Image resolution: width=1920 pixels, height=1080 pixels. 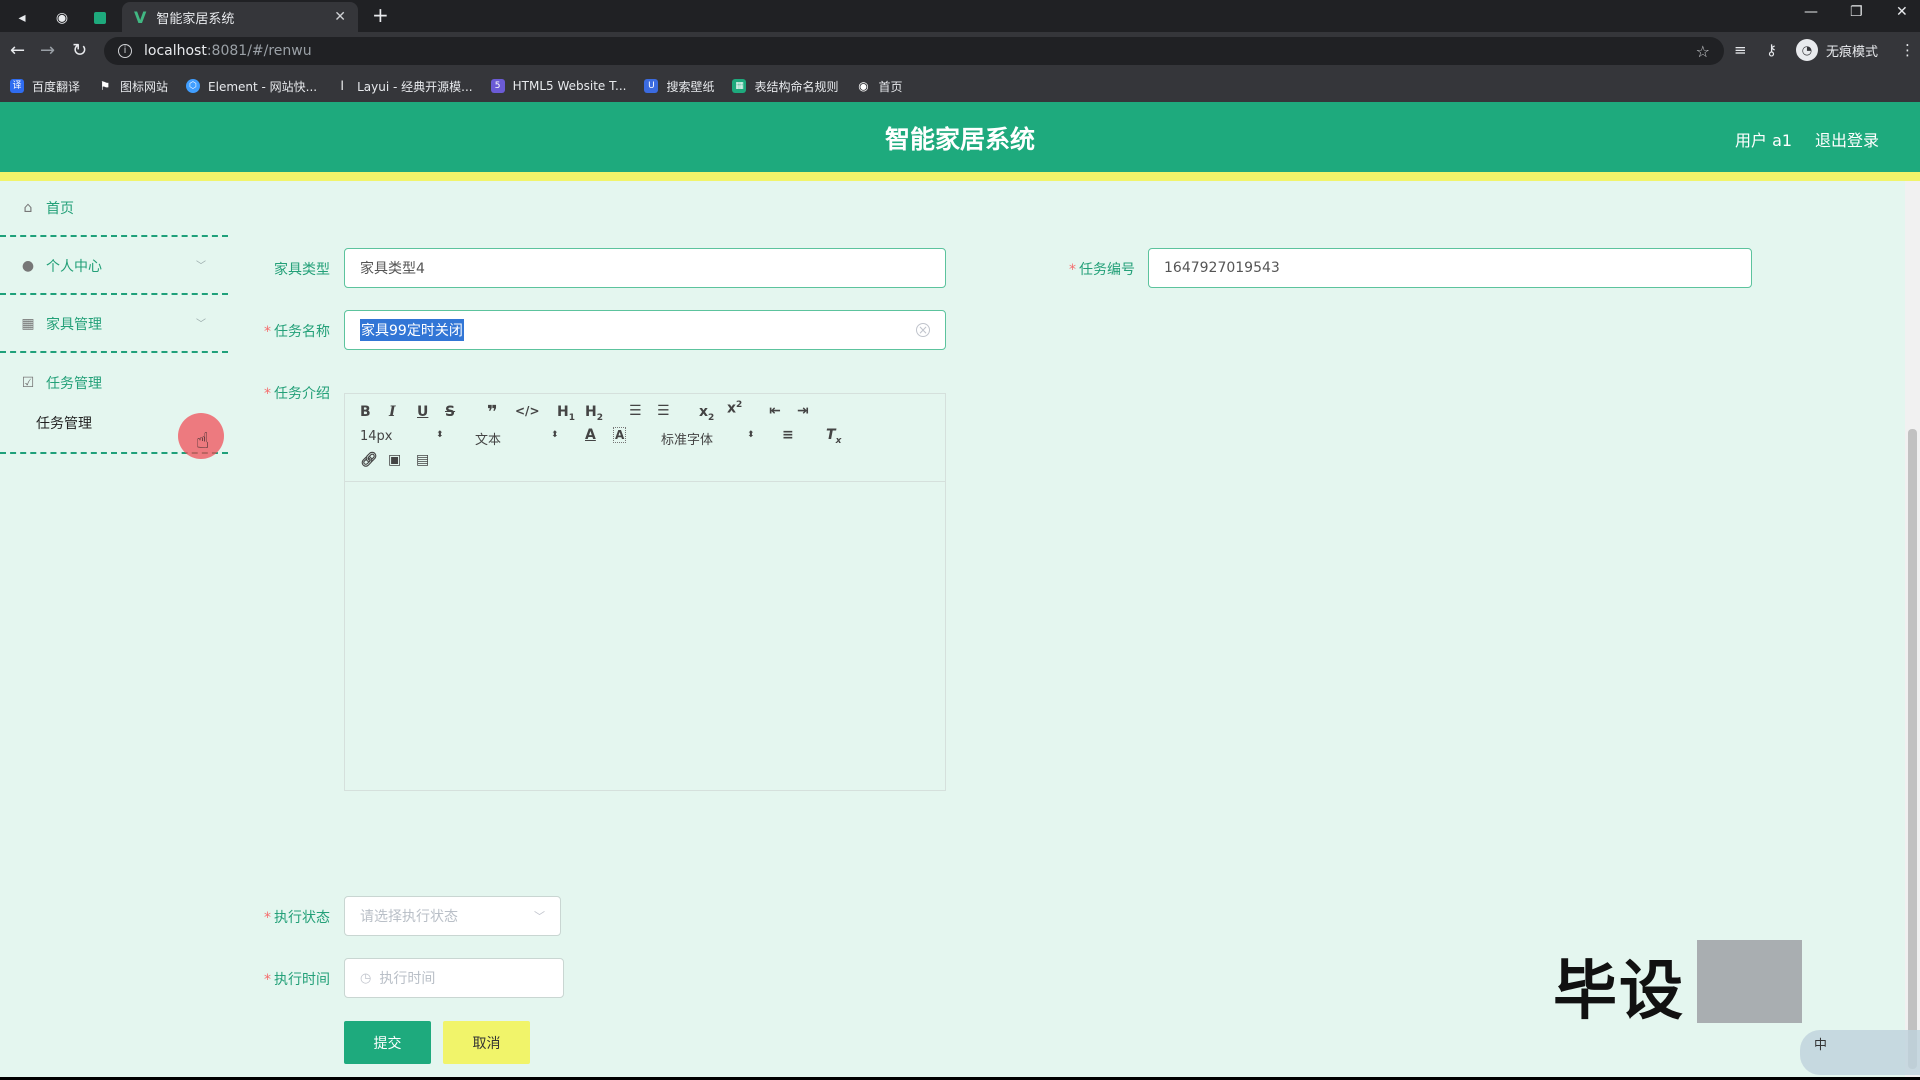 I want to click on url-host: localhost, so click(x=175, y=51).